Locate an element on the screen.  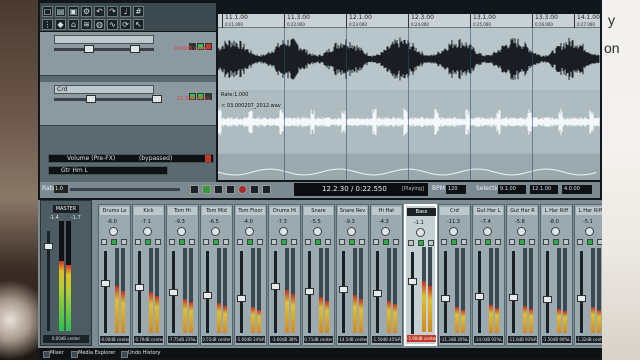
track-name is located at coordinates (104, 39).